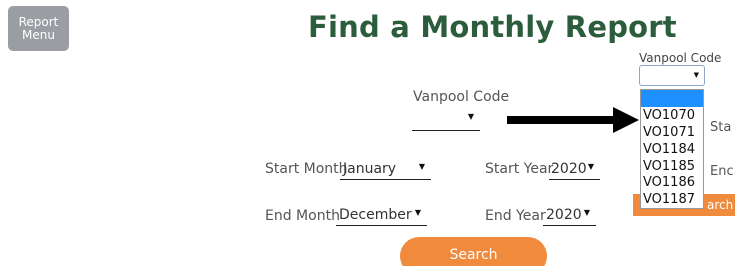  I want to click on start-year-value: 2020, so click(569, 169).